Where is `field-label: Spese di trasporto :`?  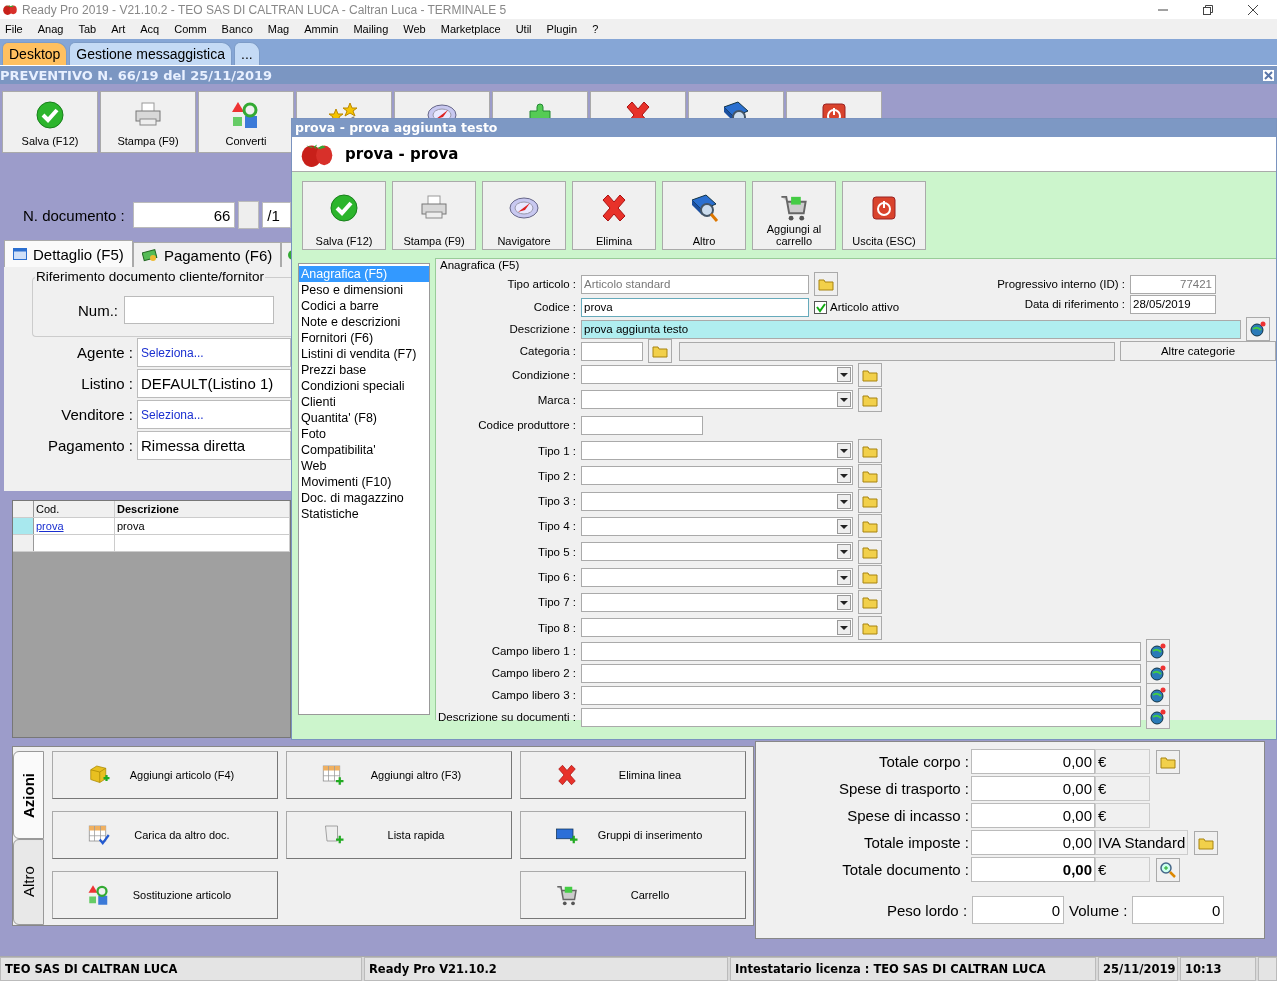 field-label: Spese di trasporto : is located at coordinates (903, 788).